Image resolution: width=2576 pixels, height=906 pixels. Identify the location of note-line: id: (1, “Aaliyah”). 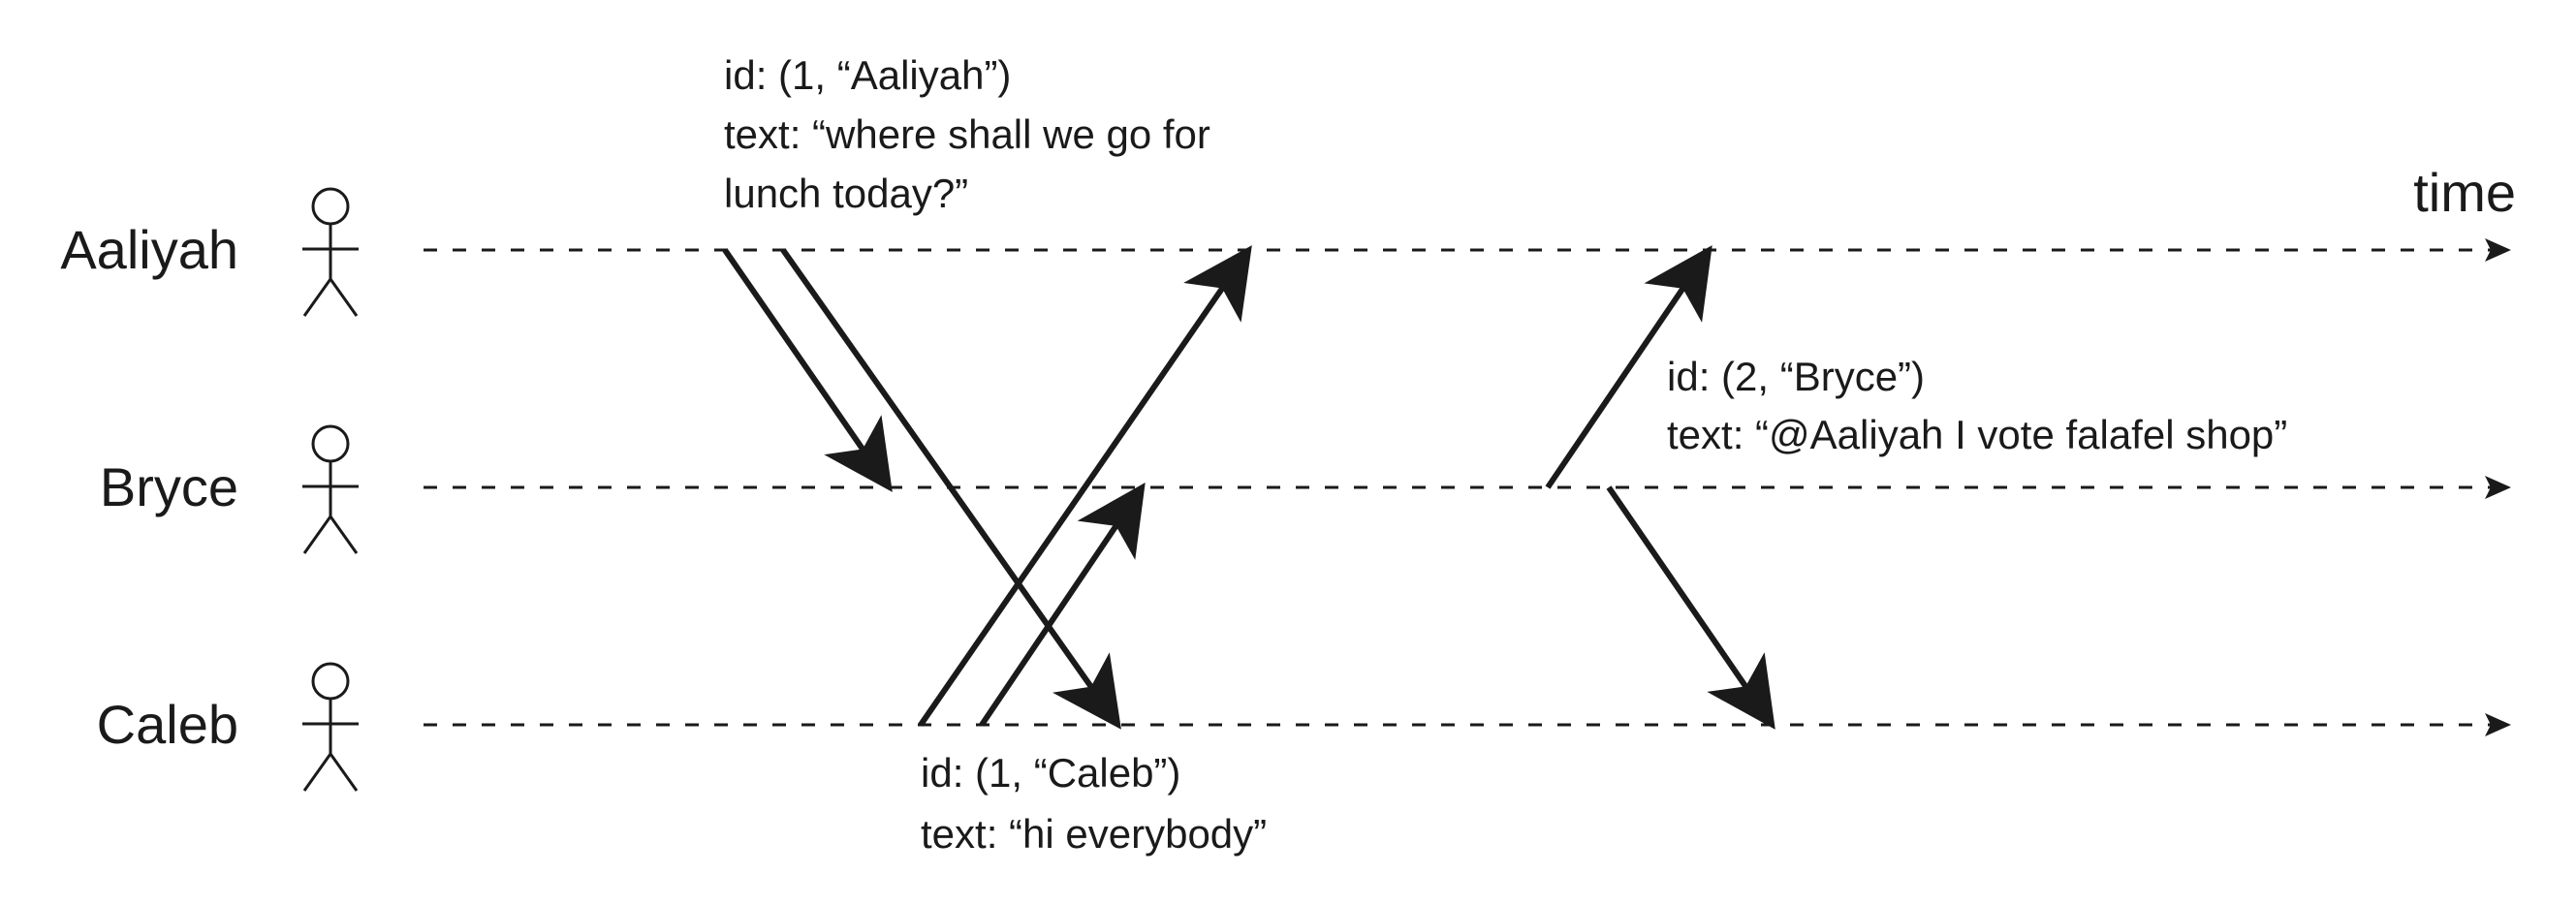
(867, 75).